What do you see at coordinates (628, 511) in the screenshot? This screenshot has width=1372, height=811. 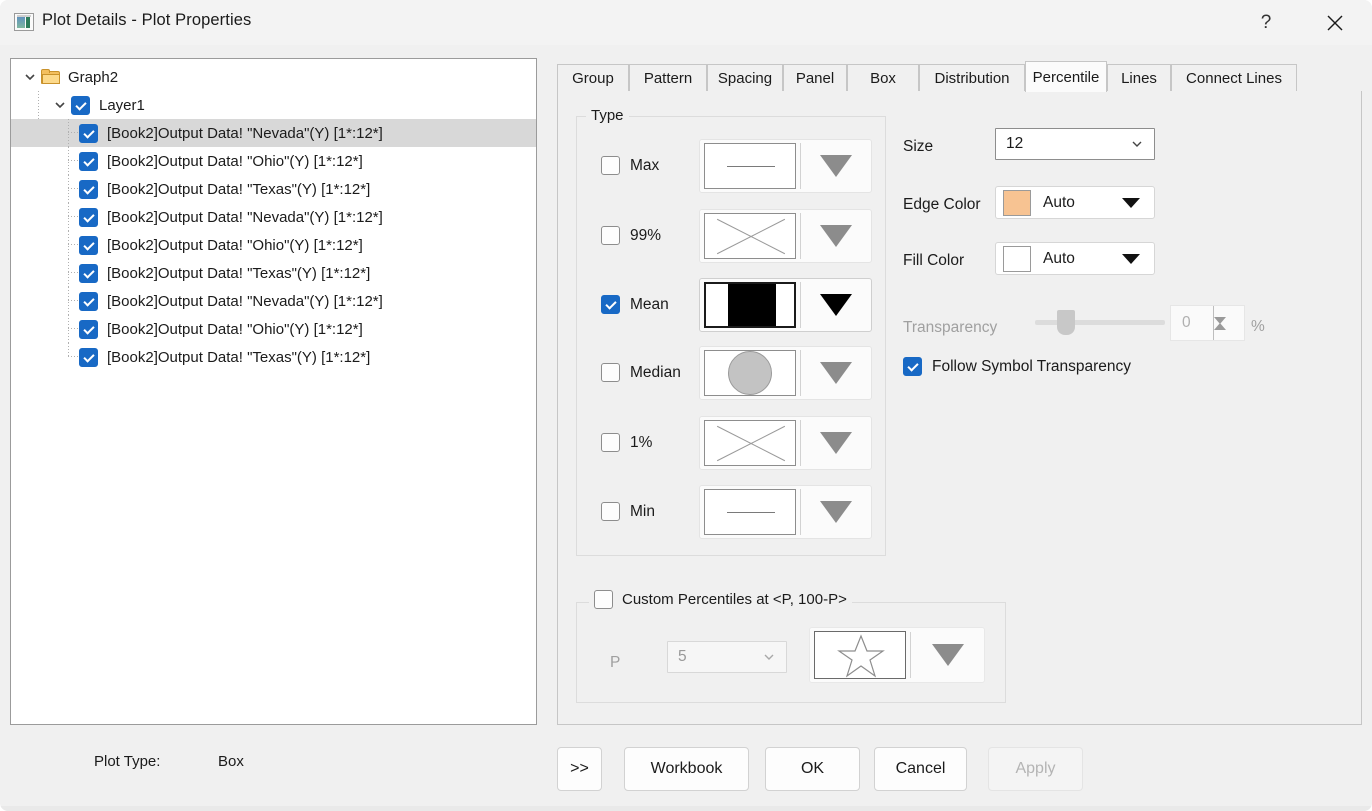 I see `min-checkbox-wrap: Min` at bounding box center [628, 511].